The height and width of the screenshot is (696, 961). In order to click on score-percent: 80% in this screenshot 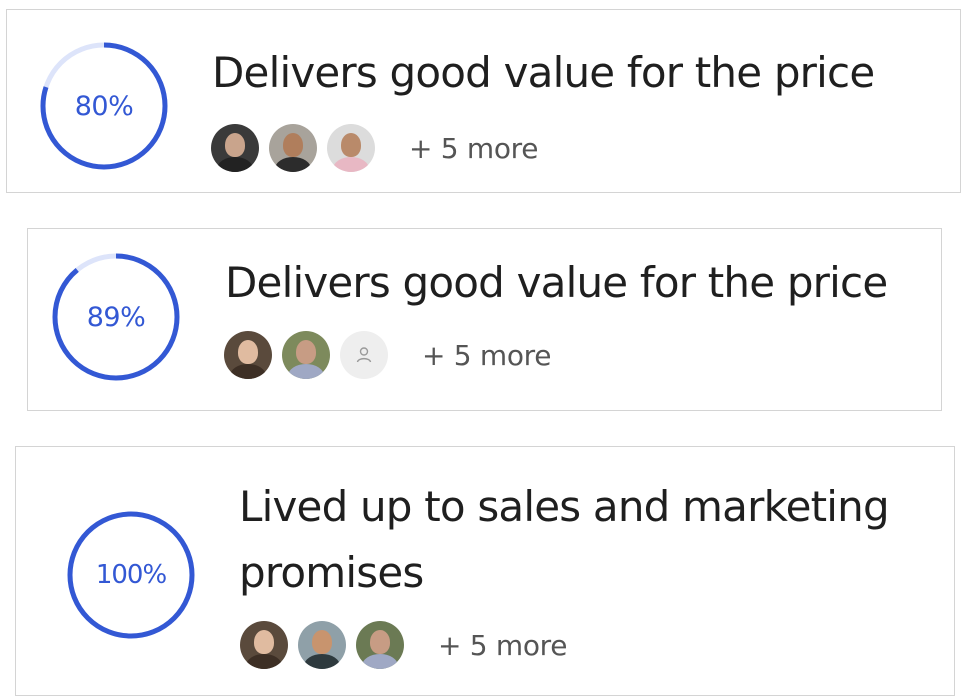, I will do `click(104, 106)`.